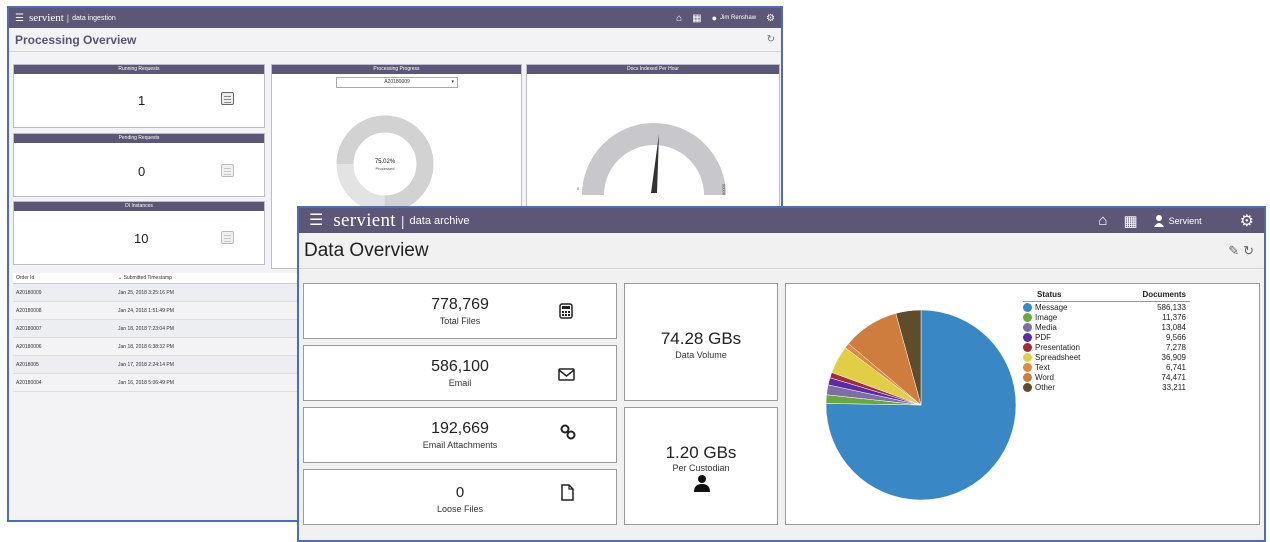  Describe the element at coordinates (1175, 367) in the screenshot. I see `legend-value: 6,741` at that location.